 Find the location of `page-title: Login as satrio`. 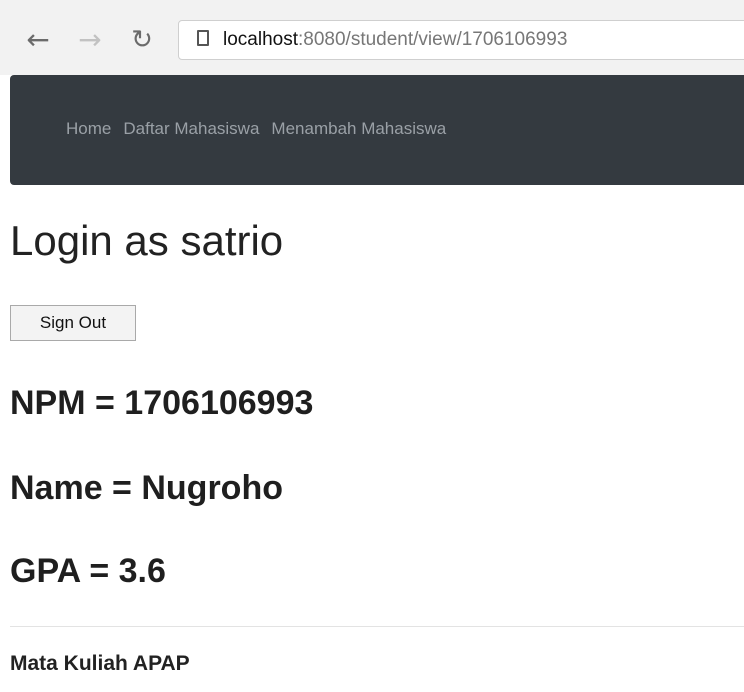

page-title: Login as satrio is located at coordinates (147, 240).